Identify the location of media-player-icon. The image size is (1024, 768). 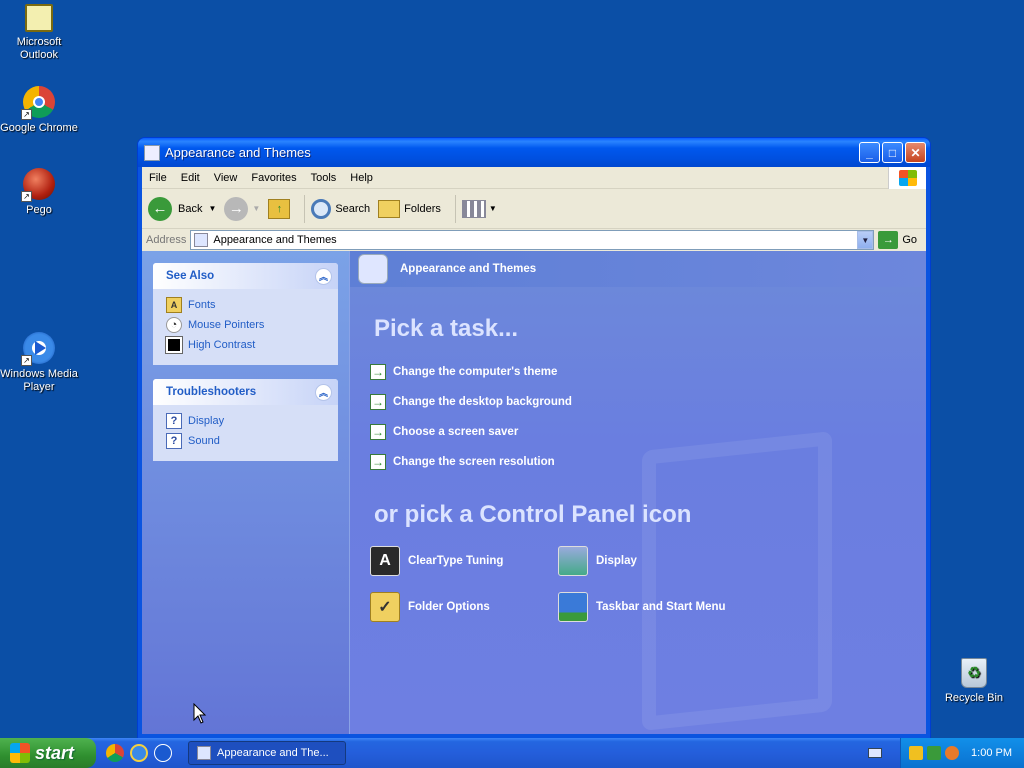
(163, 753).